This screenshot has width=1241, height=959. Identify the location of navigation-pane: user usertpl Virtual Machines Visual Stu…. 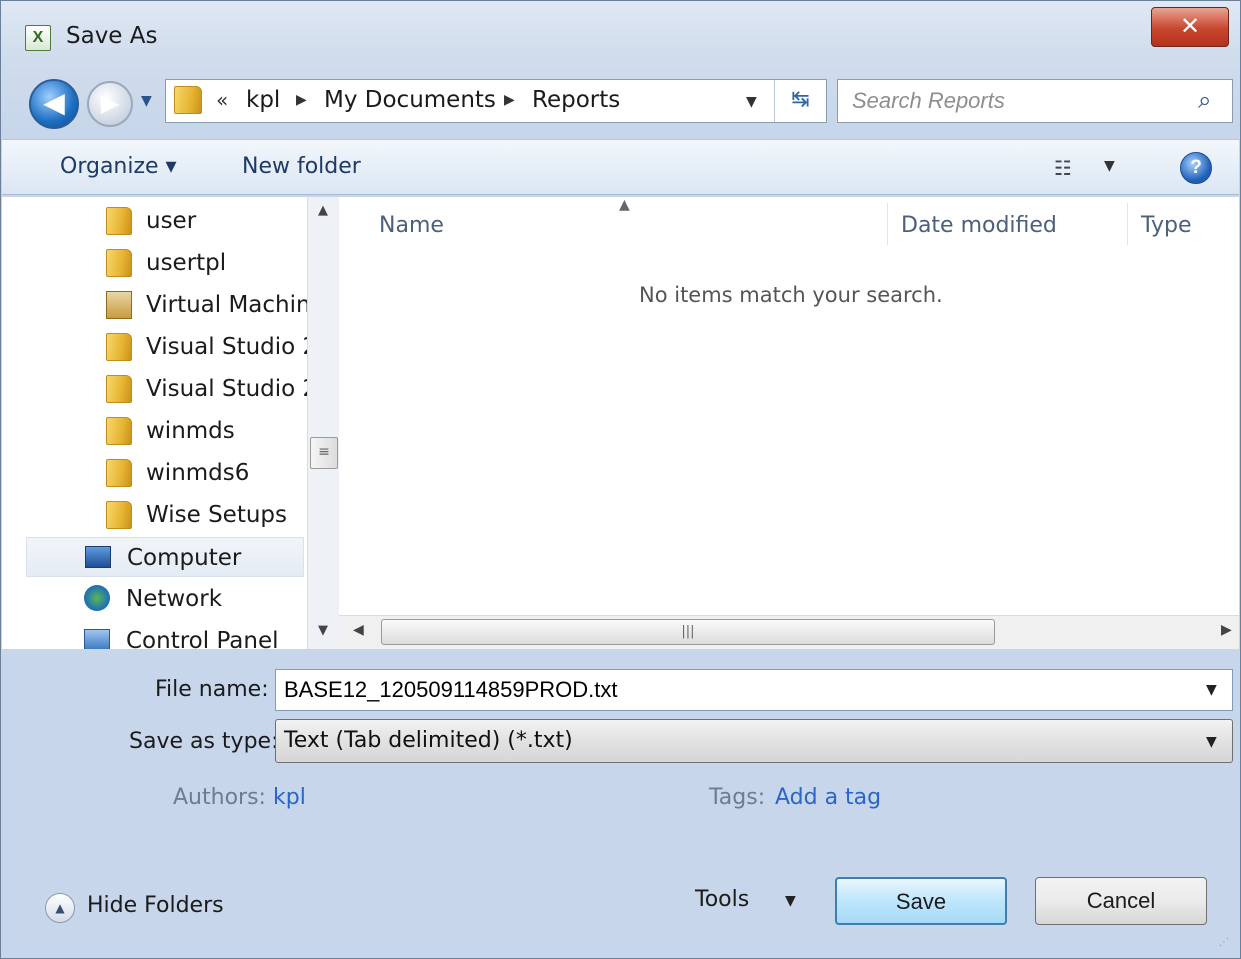
(154, 423).